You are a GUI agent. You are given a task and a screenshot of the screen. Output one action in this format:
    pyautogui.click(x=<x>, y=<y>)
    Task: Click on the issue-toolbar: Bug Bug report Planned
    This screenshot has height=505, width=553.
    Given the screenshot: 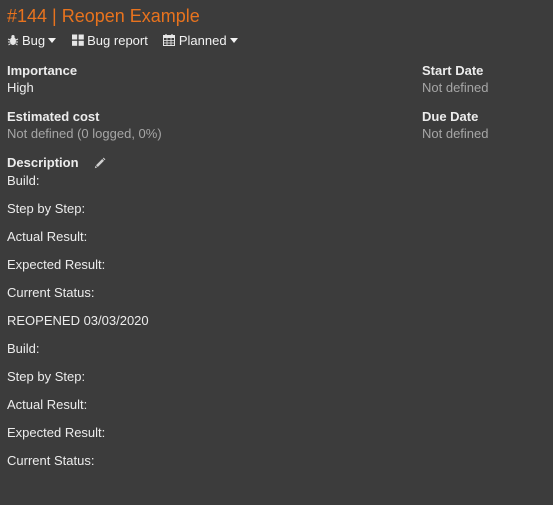 What is the action you would take?
    pyautogui.click(x=129, y=40)
    